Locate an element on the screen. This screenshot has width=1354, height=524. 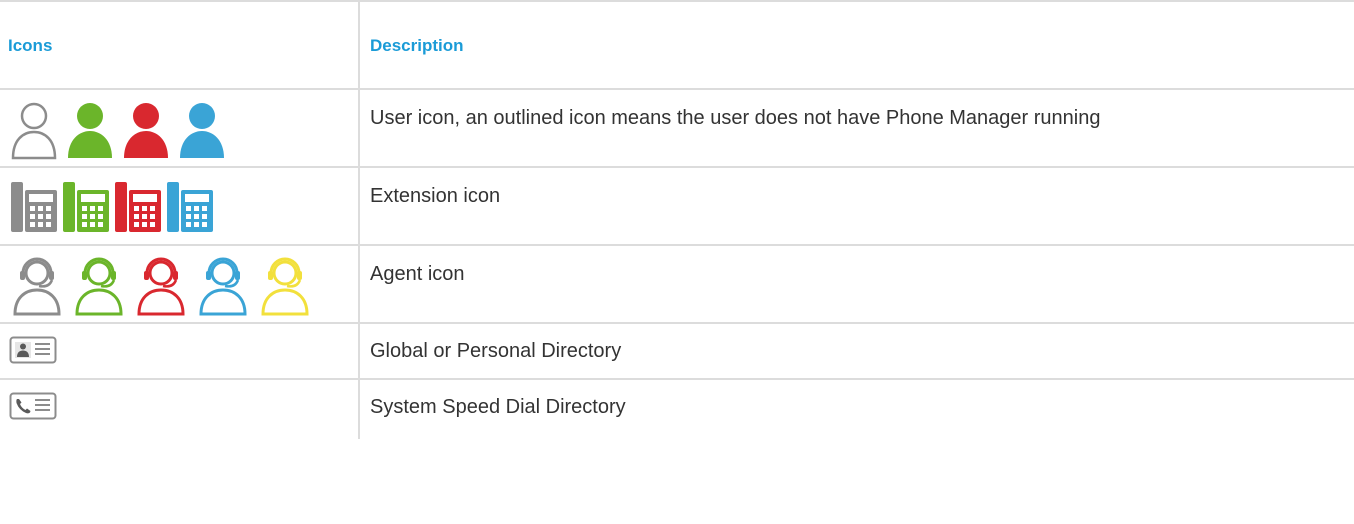
user-icon-red is located at coordinates (146, 130).